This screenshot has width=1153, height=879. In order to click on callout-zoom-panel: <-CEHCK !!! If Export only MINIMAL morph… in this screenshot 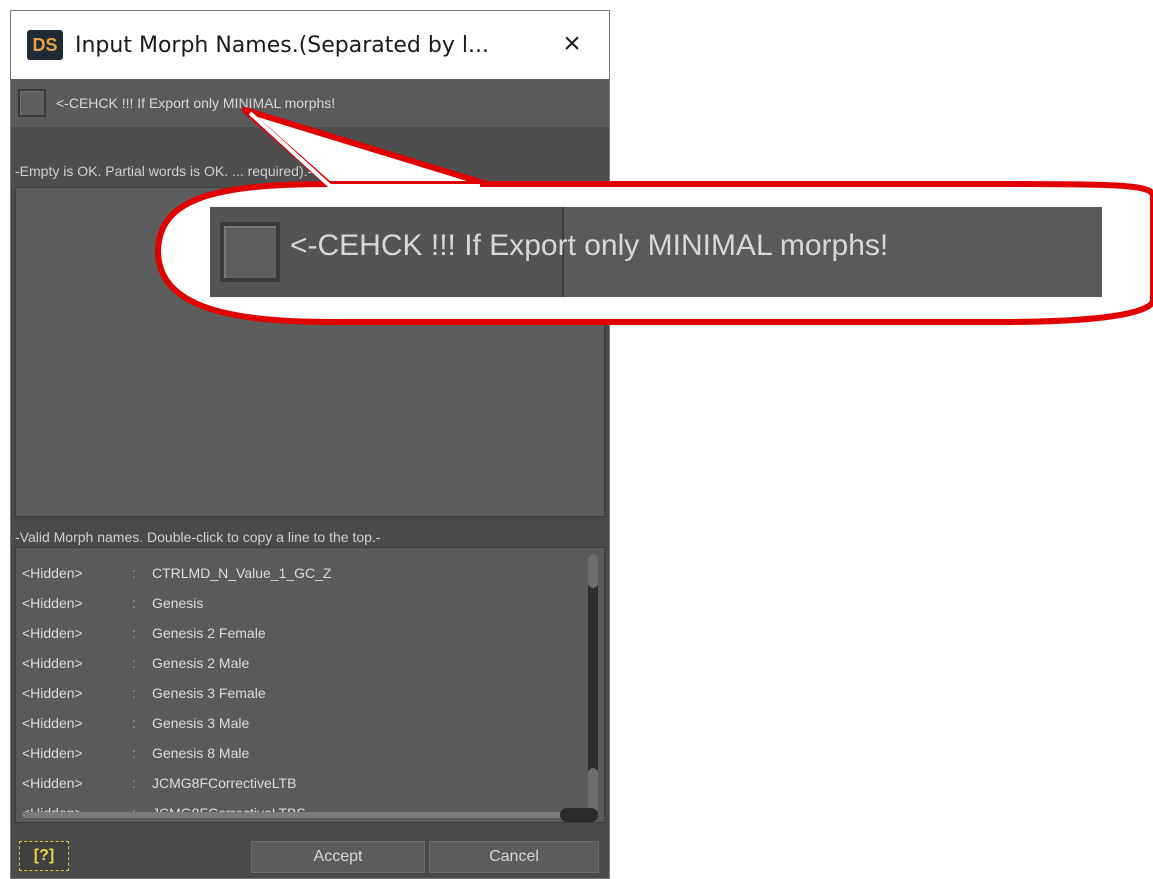, I will do `click(656, 252)`.